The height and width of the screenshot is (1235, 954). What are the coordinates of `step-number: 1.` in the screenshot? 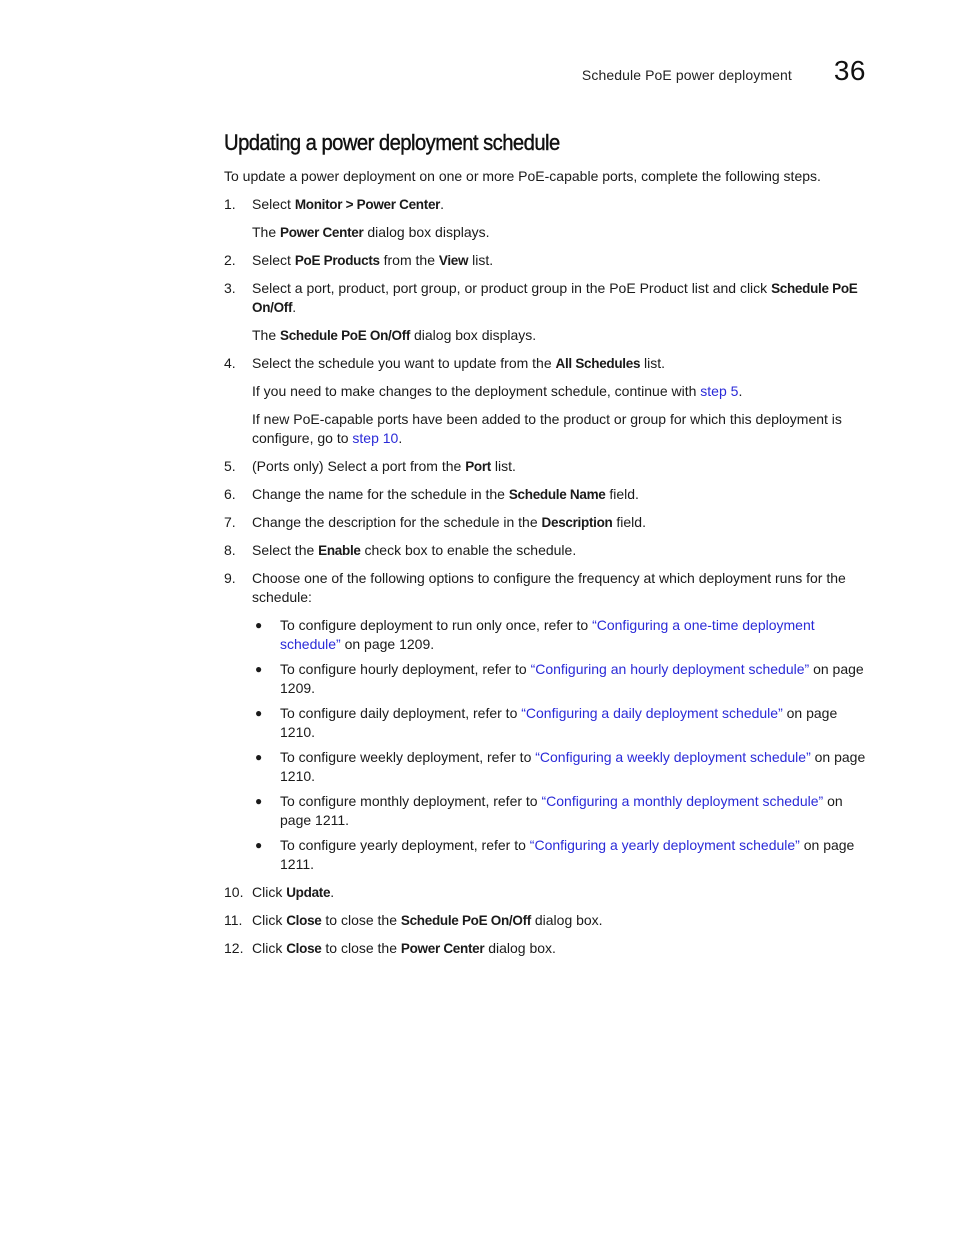 It's located at (230, 204).